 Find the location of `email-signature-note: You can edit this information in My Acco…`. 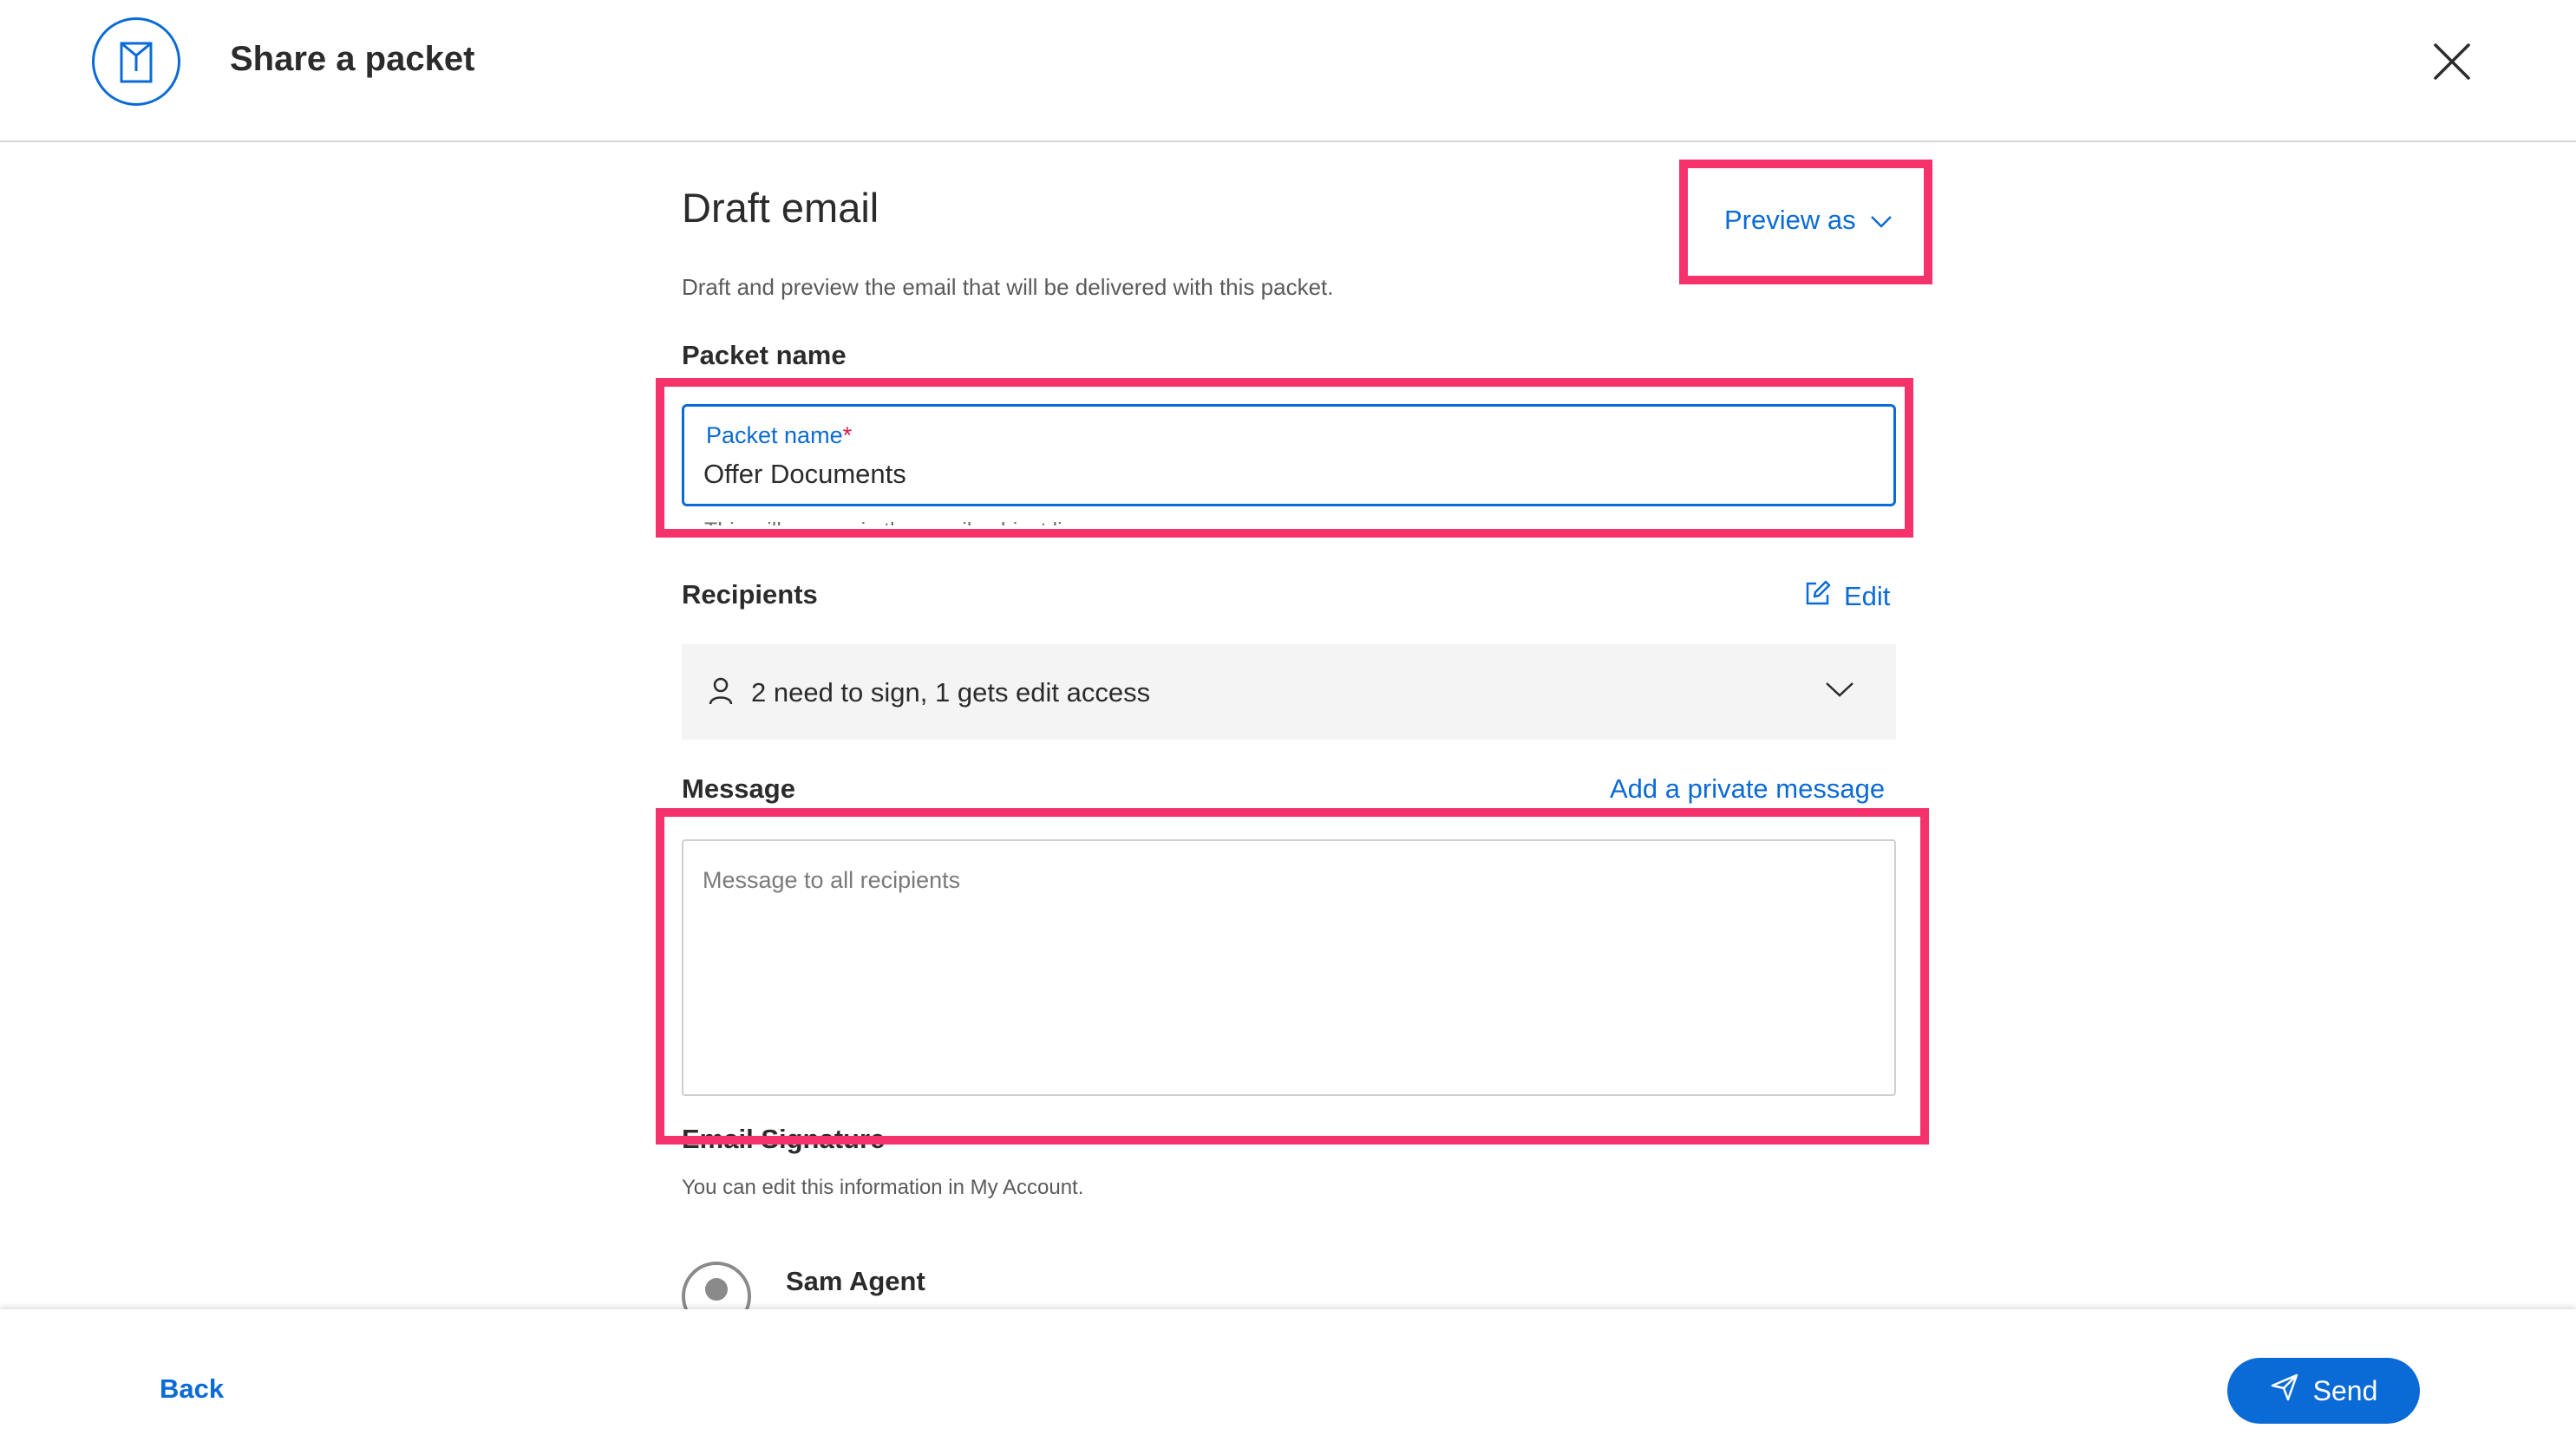

email-signature-note: You can edit this information in My Acco… is located at coordinates (883, 1187).